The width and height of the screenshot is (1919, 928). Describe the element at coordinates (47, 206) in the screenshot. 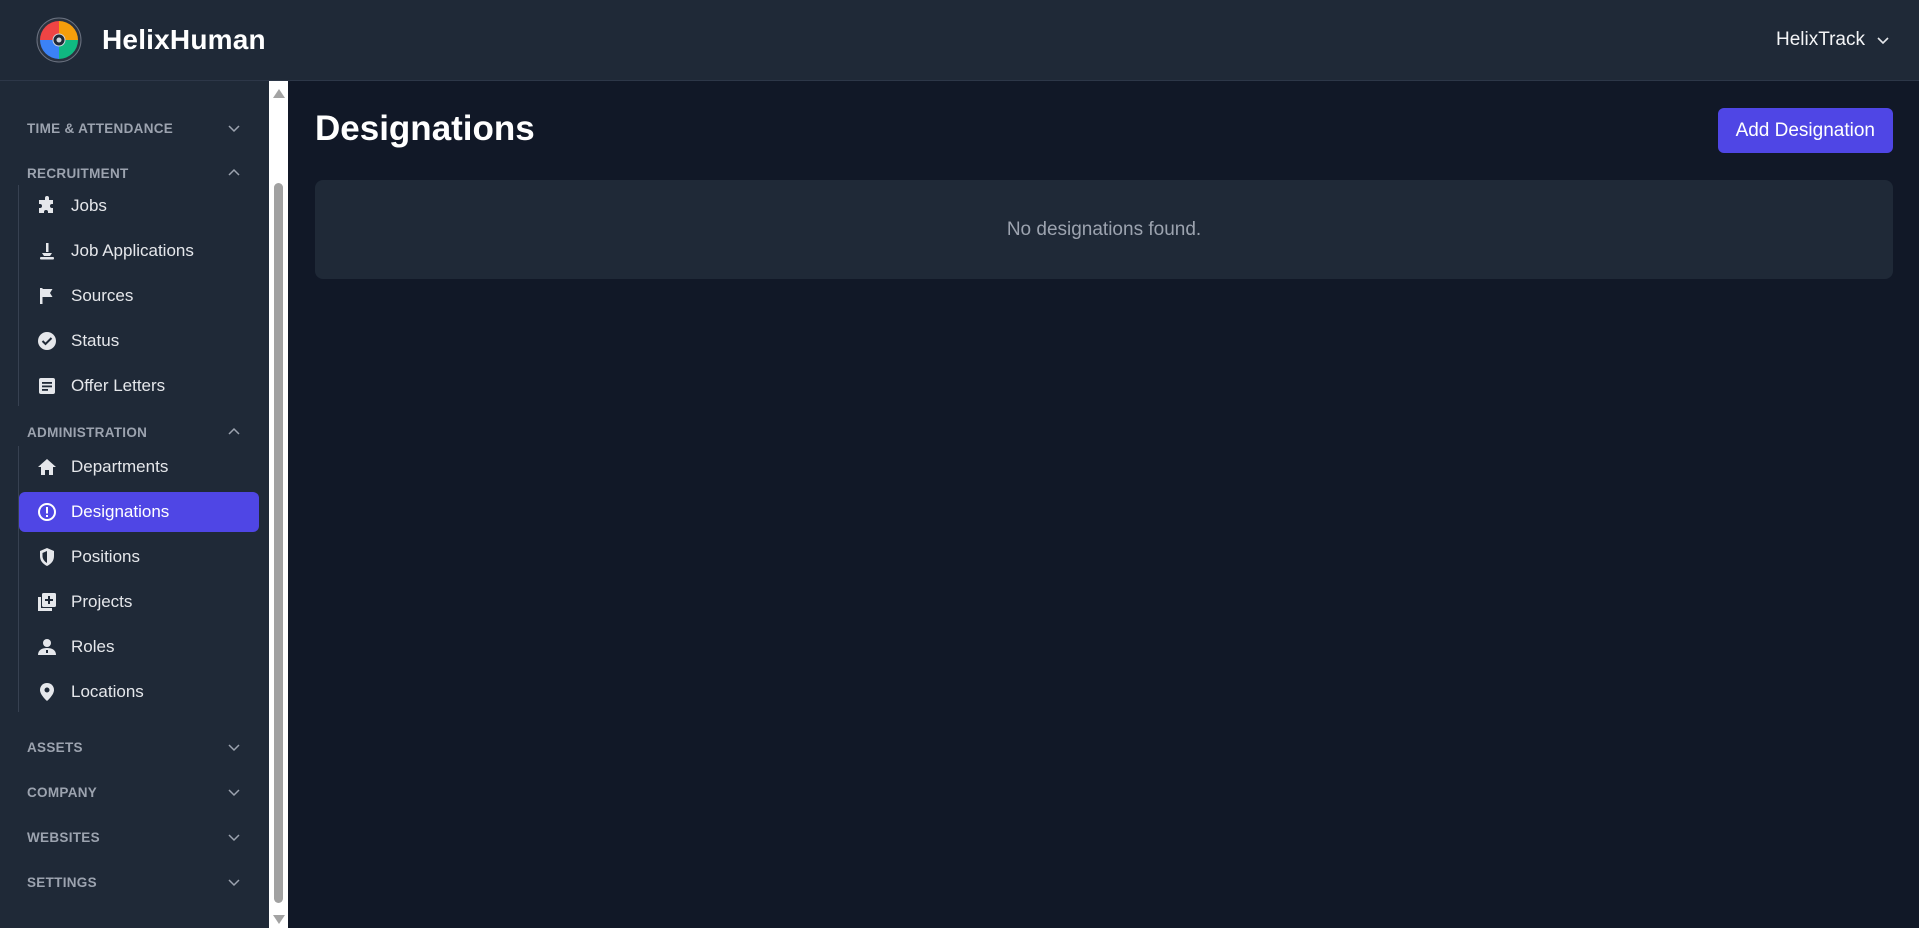

I see `puzzle-icon` at that location.